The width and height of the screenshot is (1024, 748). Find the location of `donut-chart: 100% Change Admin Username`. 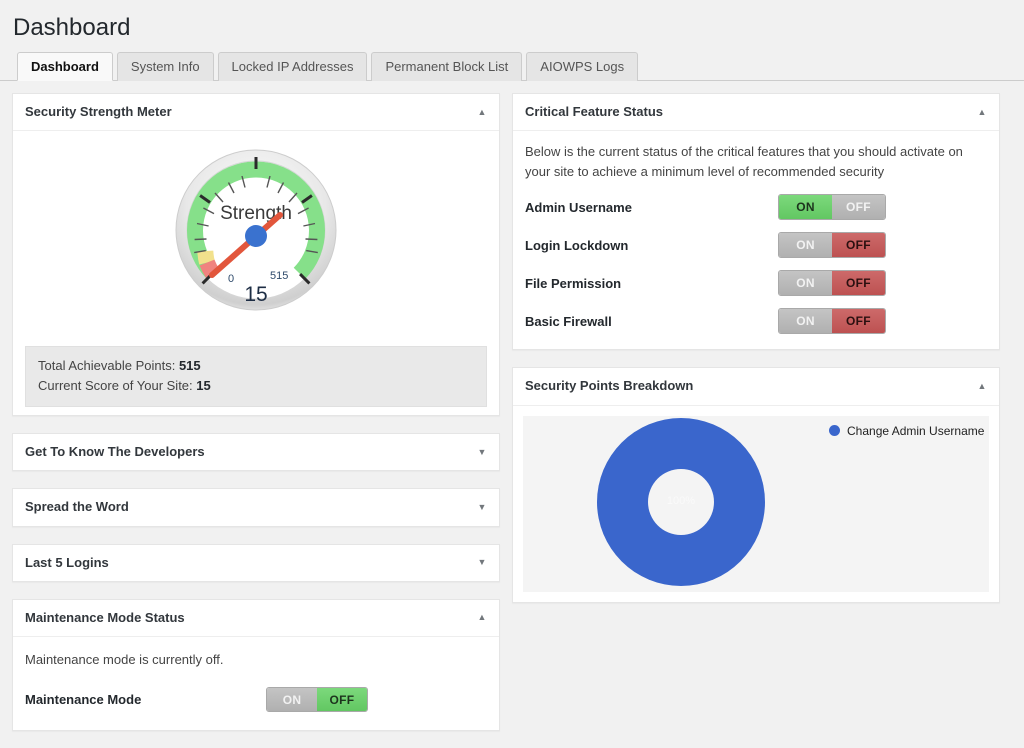

donut-chart: 100% Change Admin Username is located at coordinates (756, 503).